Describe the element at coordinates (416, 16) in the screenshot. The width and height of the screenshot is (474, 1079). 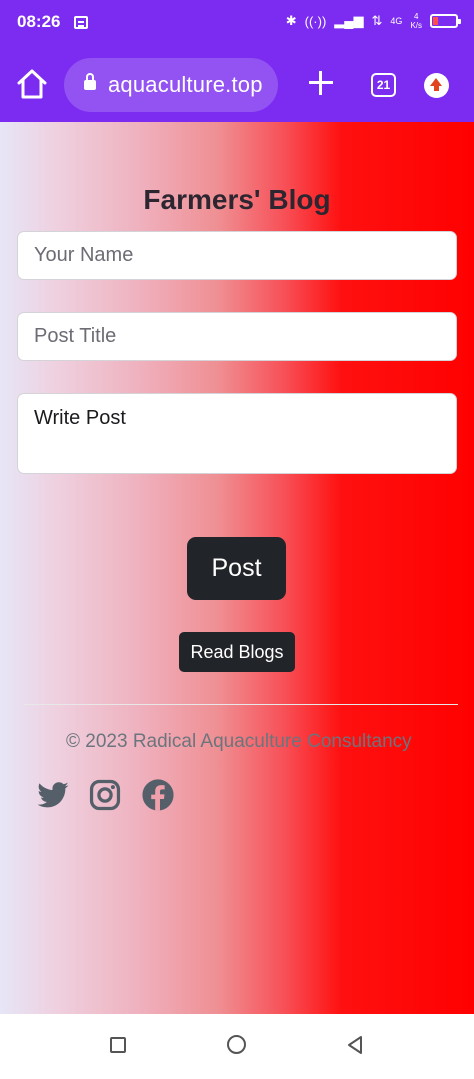
I see `net-speed-value: 4` at that location.